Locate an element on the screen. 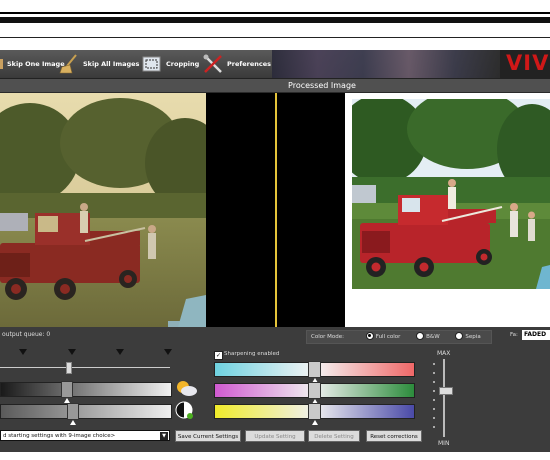  preferences-button: Preferences is located at coordinates (236, 64).